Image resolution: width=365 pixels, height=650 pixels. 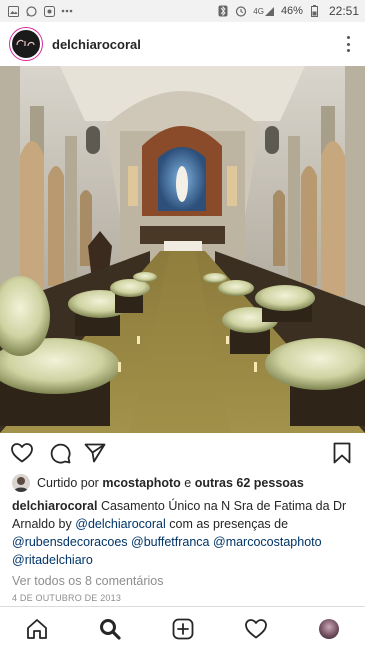 I want to click on avatar, so click(x=26, y=44).